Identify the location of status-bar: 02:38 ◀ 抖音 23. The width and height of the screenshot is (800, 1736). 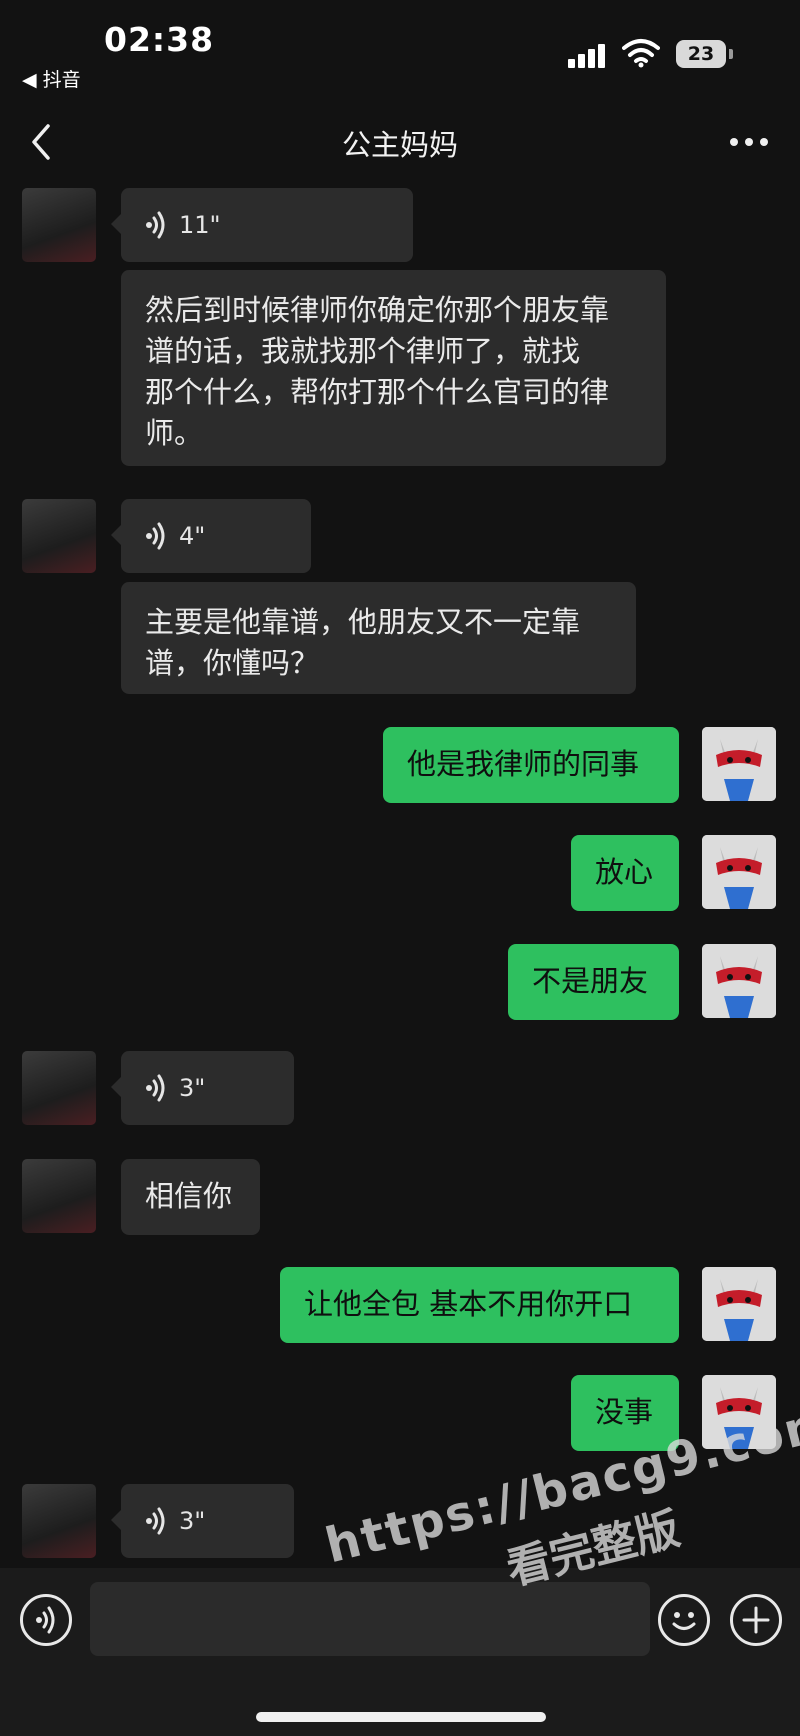
(400, 47).